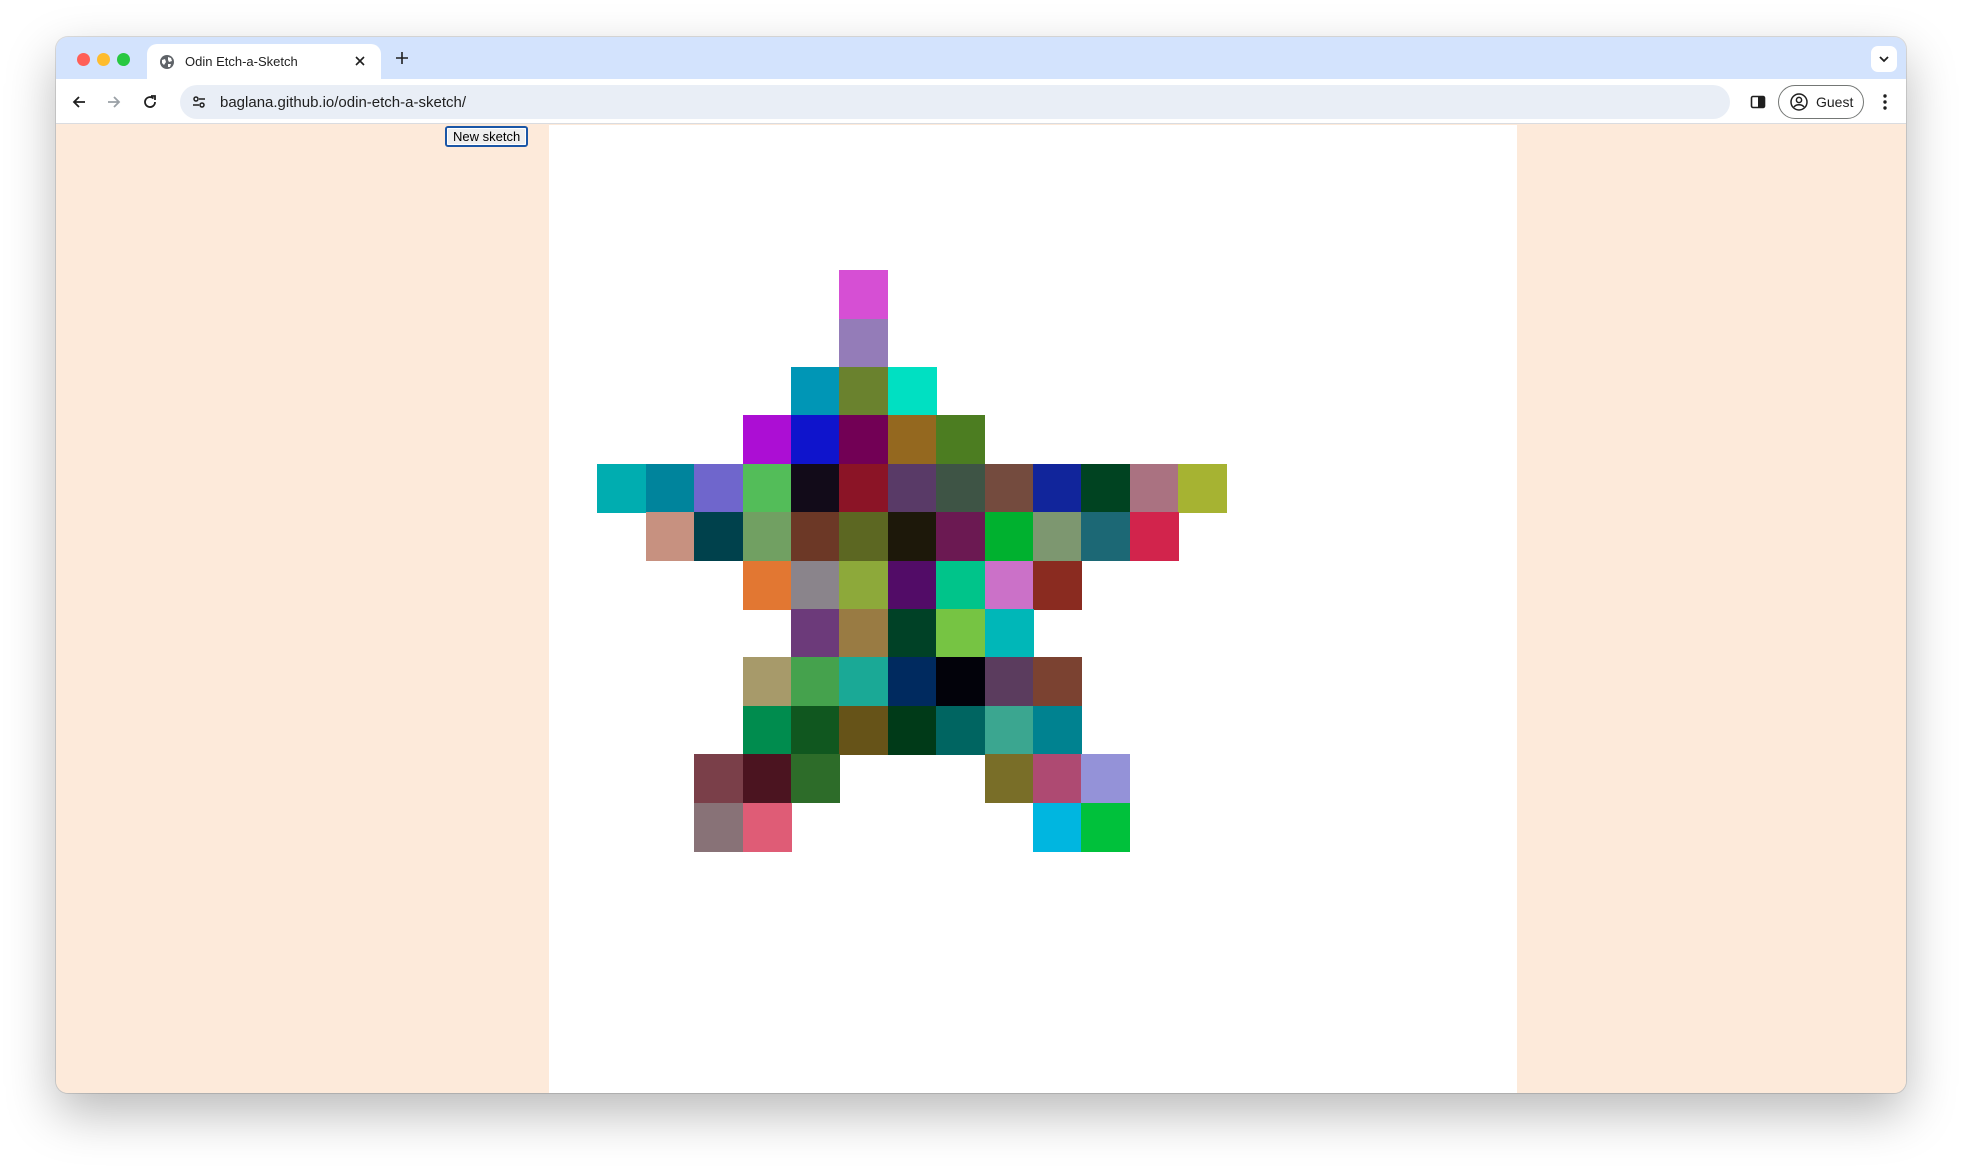  Describe the element at coordinates (343, 102) in the screenshot. I see `url-text: baglana.github.io/odin-etch-a-sketch/` at that location.